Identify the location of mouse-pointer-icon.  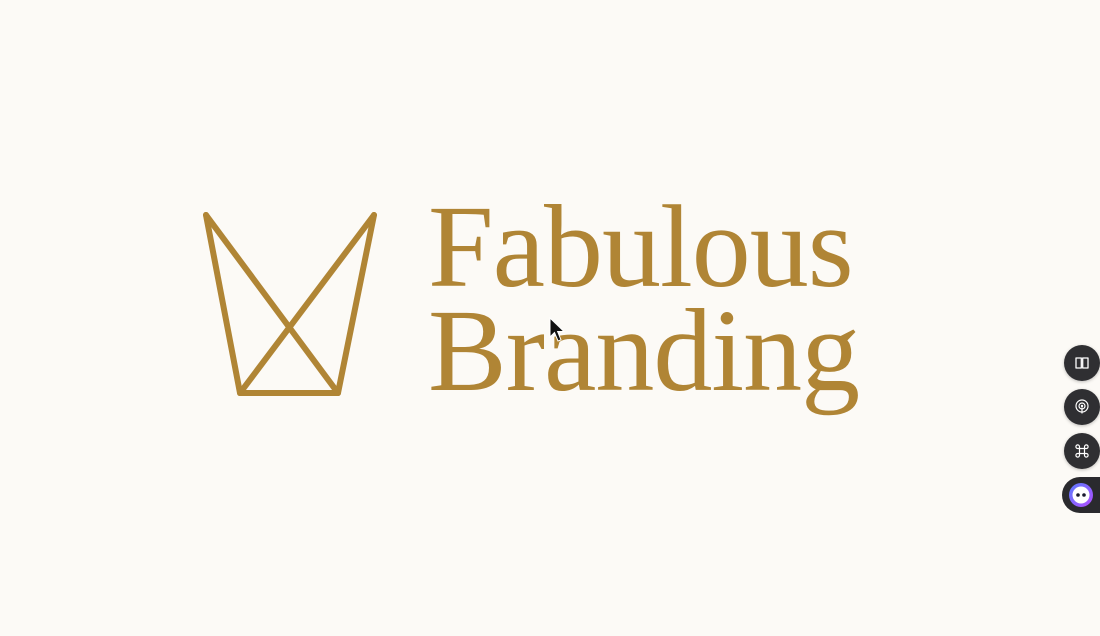
(557, 329).